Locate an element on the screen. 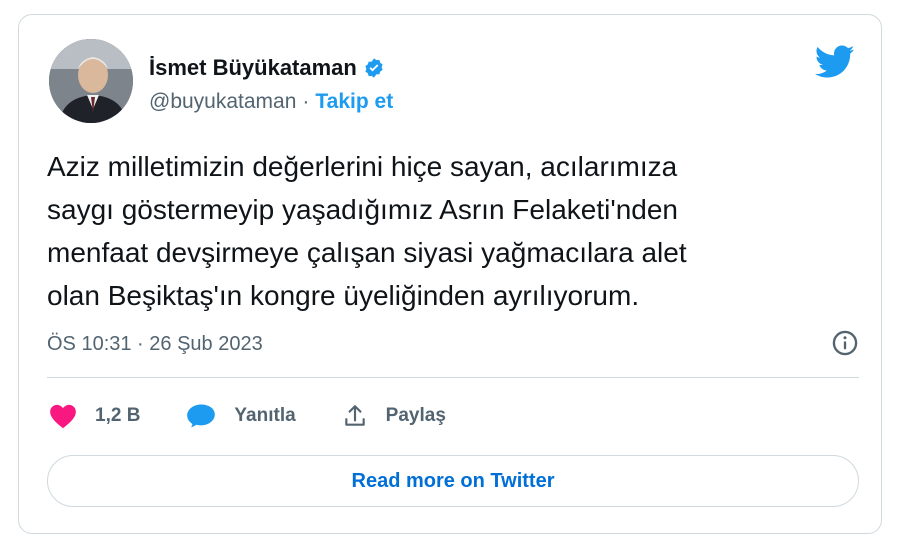 This screenshot has width=900, height=550. avatar is located at coordinates (91, 81).